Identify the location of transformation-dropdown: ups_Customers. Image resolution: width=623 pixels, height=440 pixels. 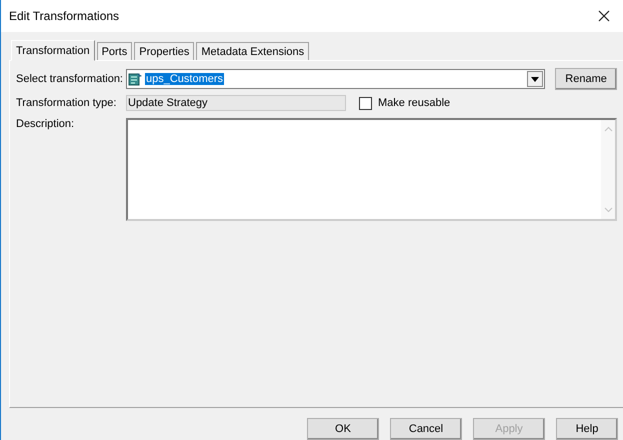
(336, 79).